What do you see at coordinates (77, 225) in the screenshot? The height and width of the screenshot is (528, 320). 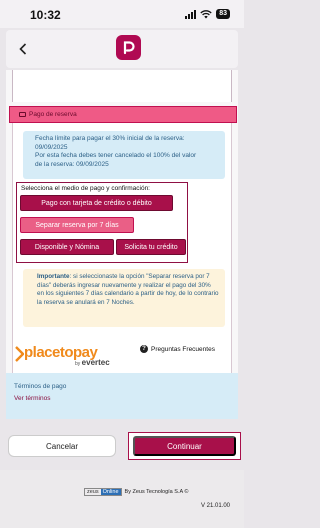 I see `separate-reservation-button: Separar reserva por 7 días` at bounding box center [77, 225].